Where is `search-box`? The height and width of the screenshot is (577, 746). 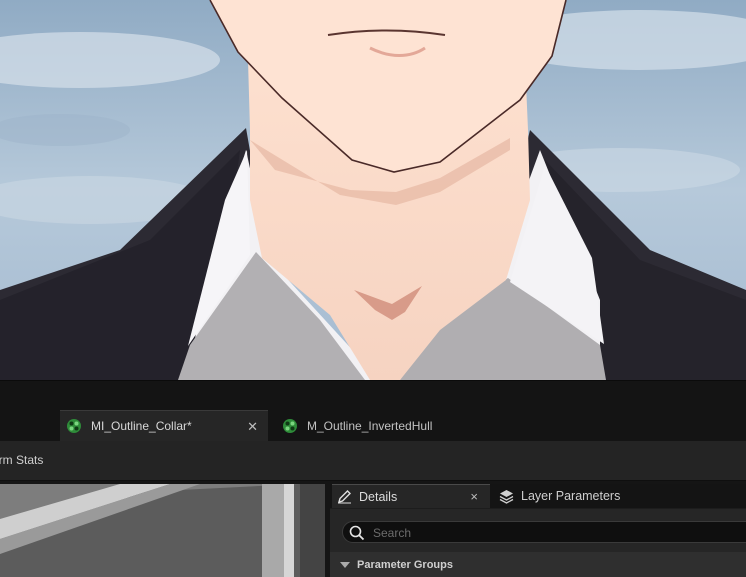
search-box is located at coordinates (544, 532).